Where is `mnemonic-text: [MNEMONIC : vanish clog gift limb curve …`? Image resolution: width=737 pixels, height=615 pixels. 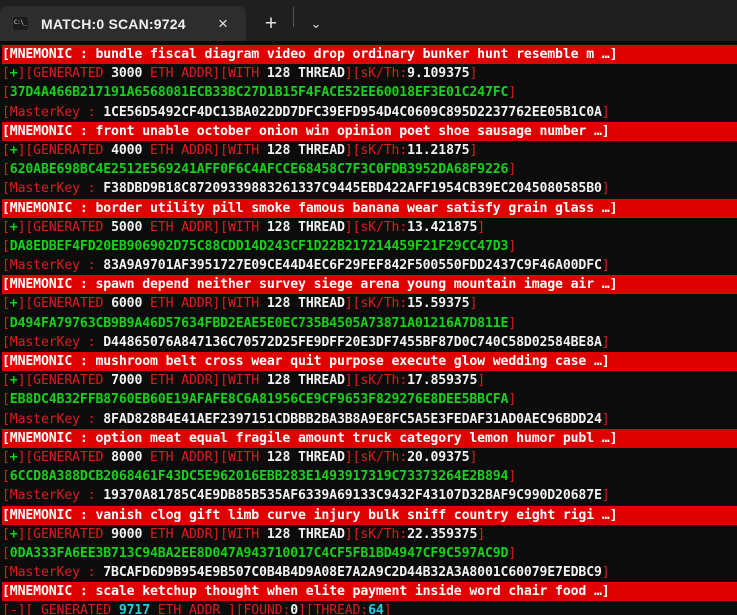
mnemonic-text: [MNEMONIC : vanish clog gift limb curve … is located at coordinates (369, 515).